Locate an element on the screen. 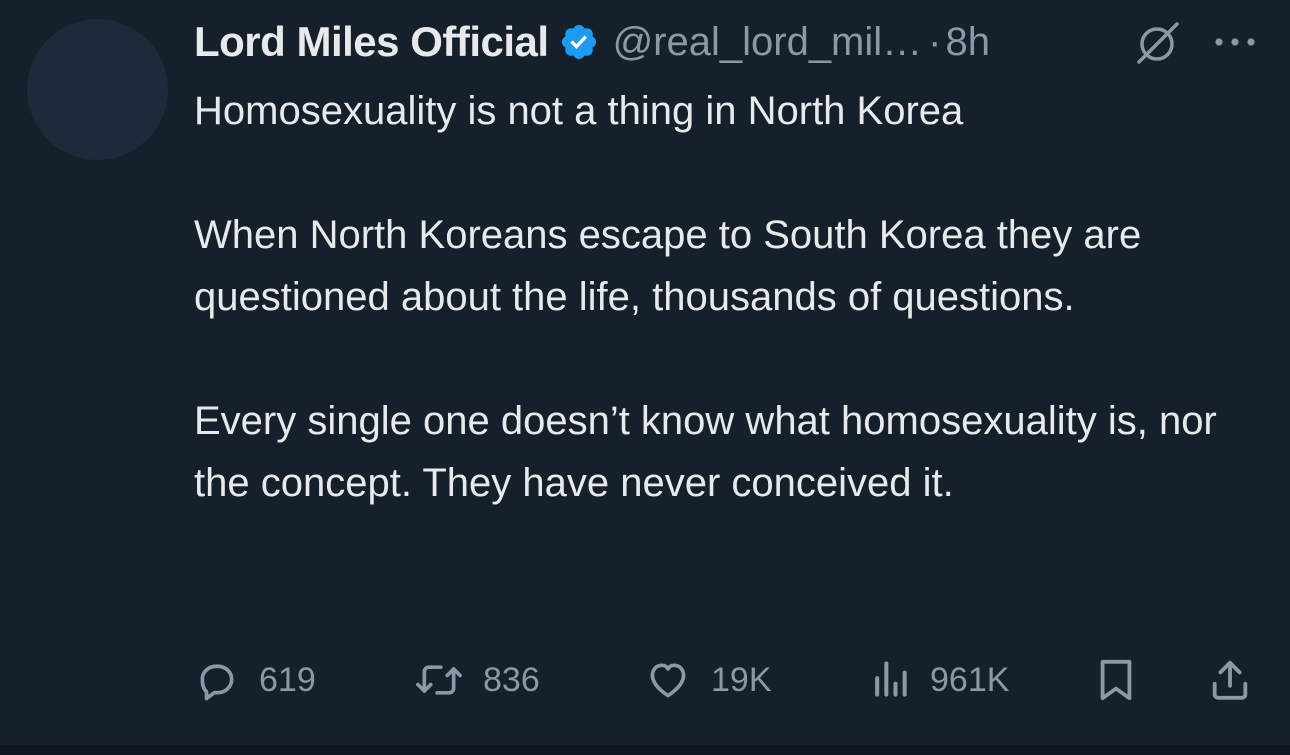 This screenshot has width=1290, height=755. like-count: 19K is located at coordinates (741, 679).